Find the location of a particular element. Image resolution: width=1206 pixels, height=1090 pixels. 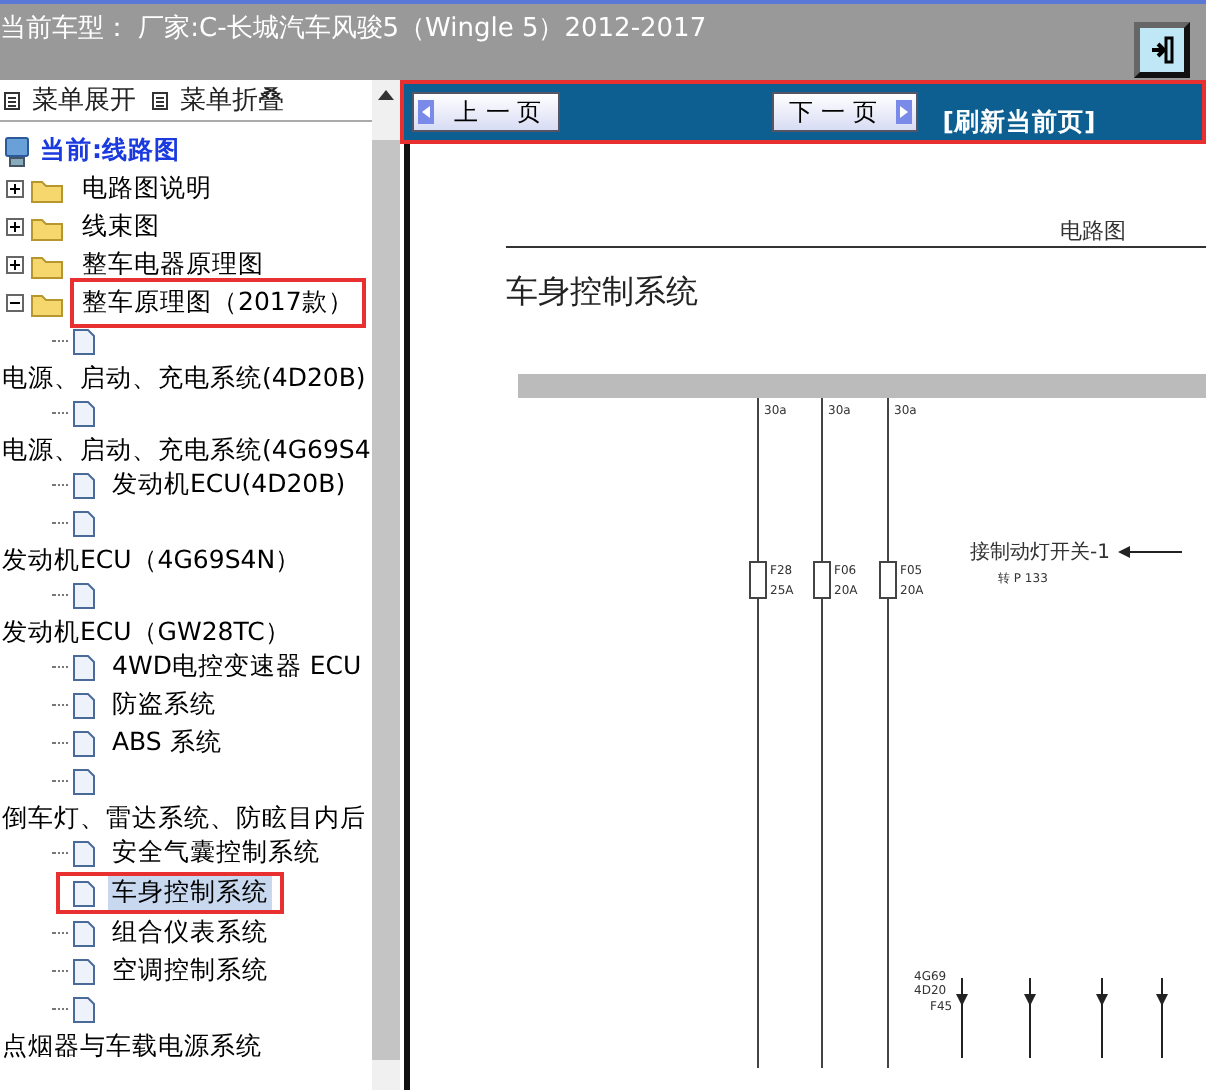

document-title: 车身控制系统 is located at coordinates (856, 280).